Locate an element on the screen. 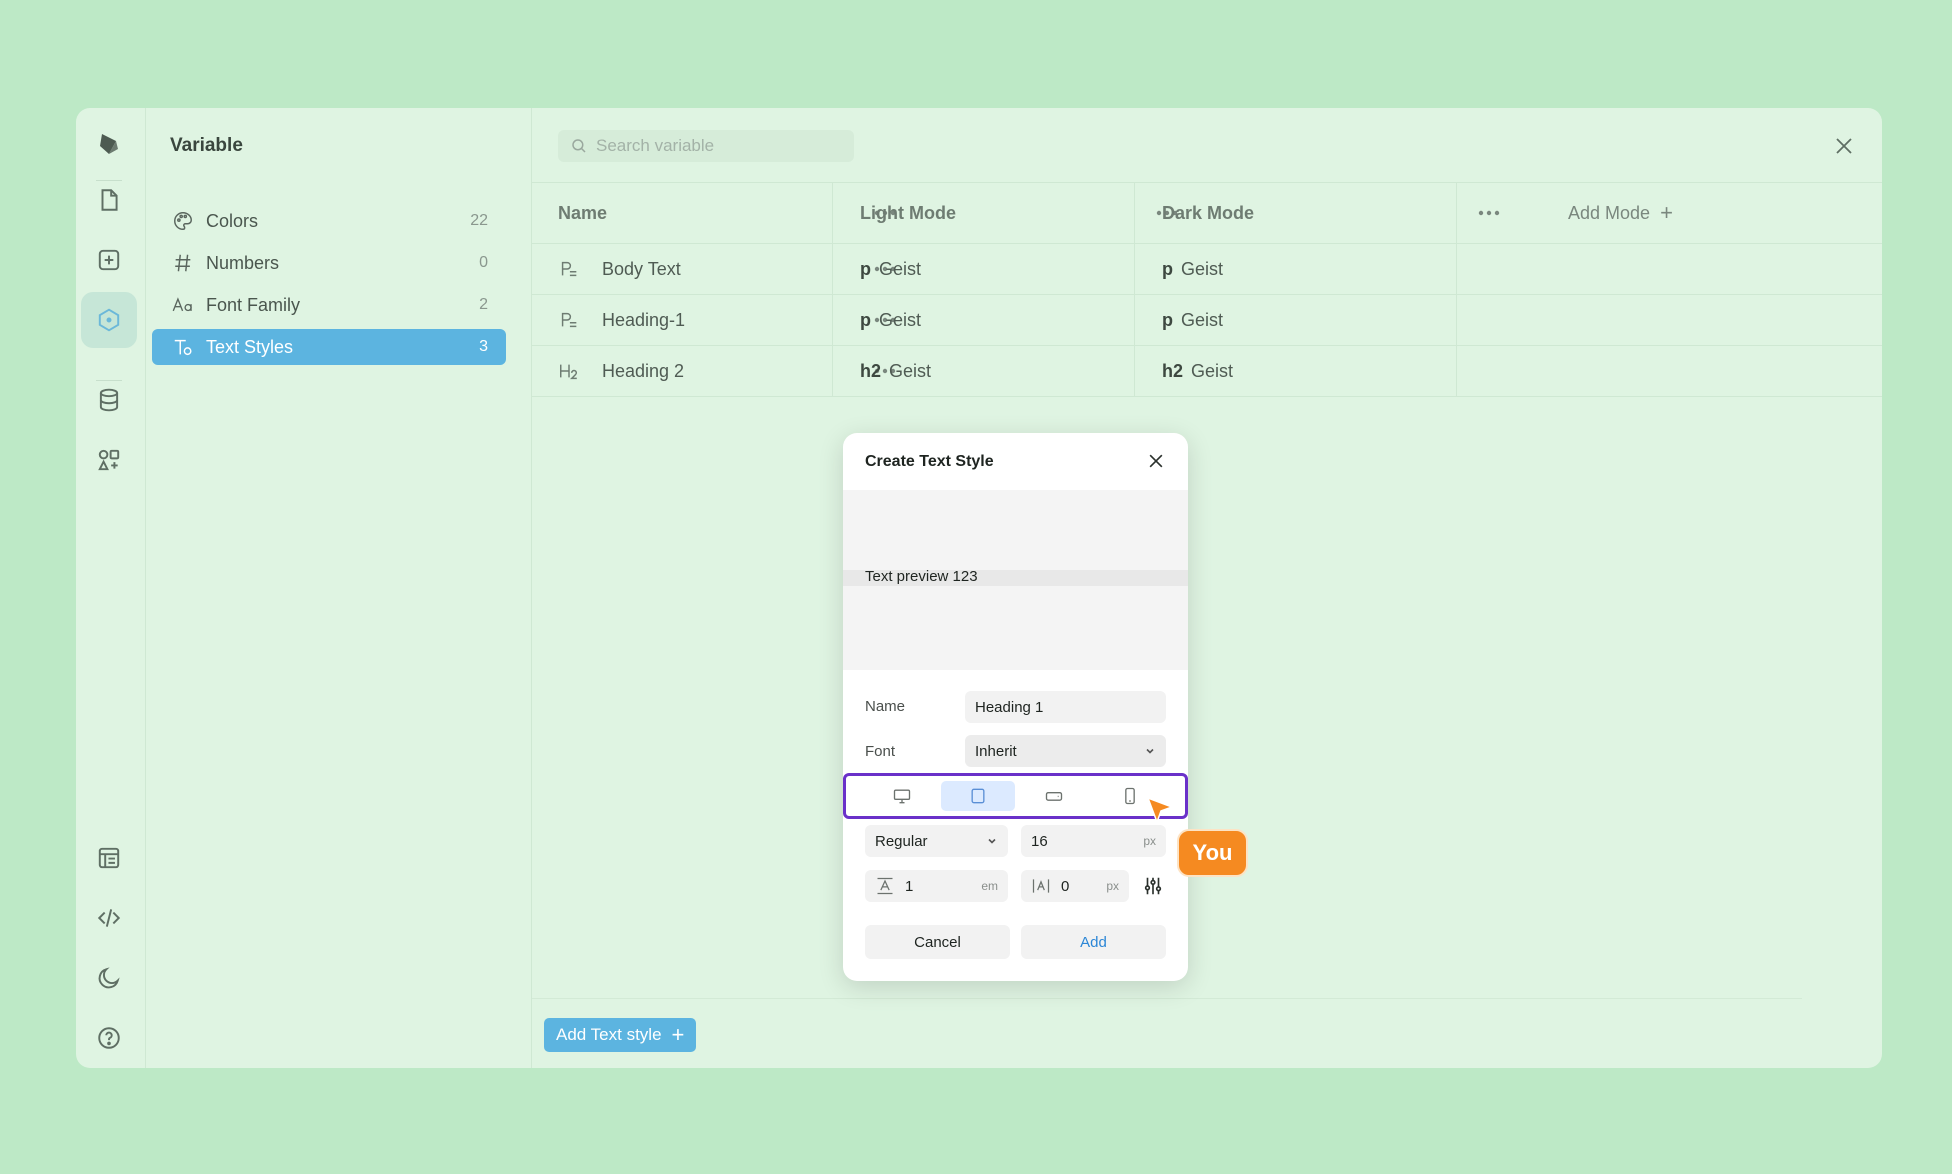 The height and width of the screenshot is (1174, 1952). add-mode-button: Add Mode + is located at coordinates (1620, 213).